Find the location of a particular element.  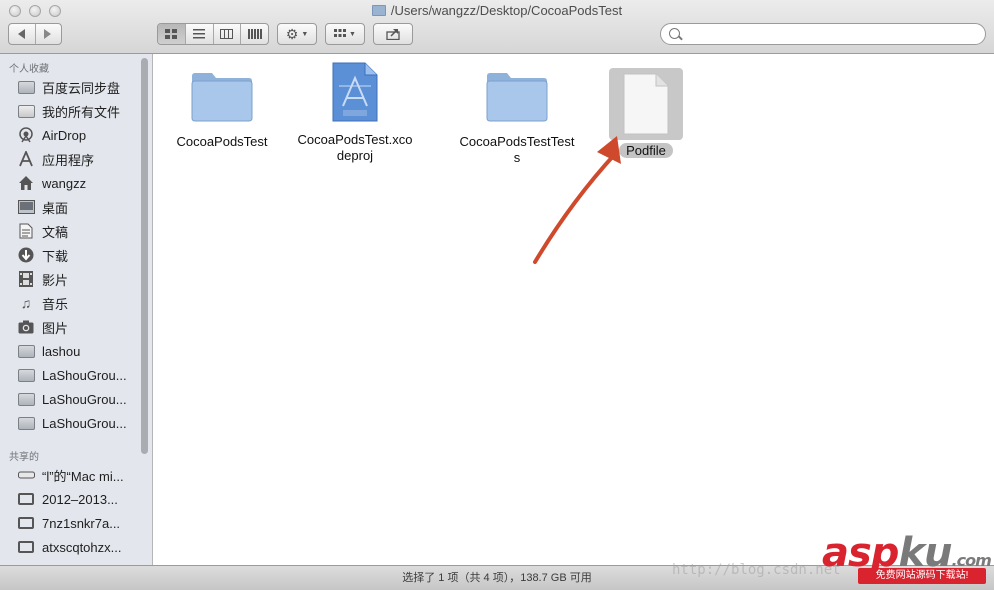

sidebar-item-documents: 文稿 is located at coordinates (77, 231).